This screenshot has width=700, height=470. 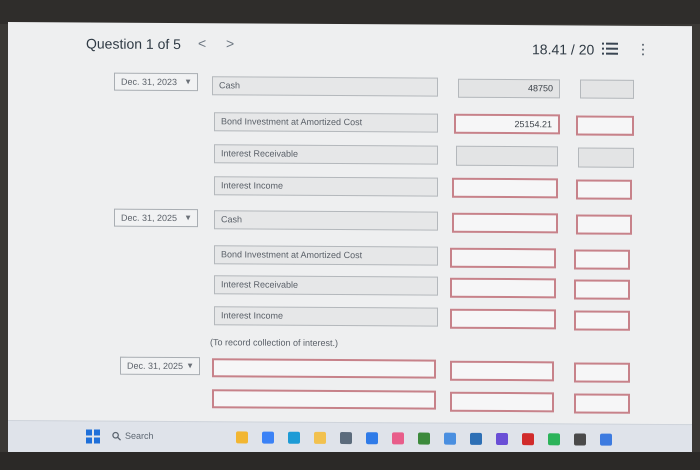 I want to click on game-icon, so click(x=424, y=438).